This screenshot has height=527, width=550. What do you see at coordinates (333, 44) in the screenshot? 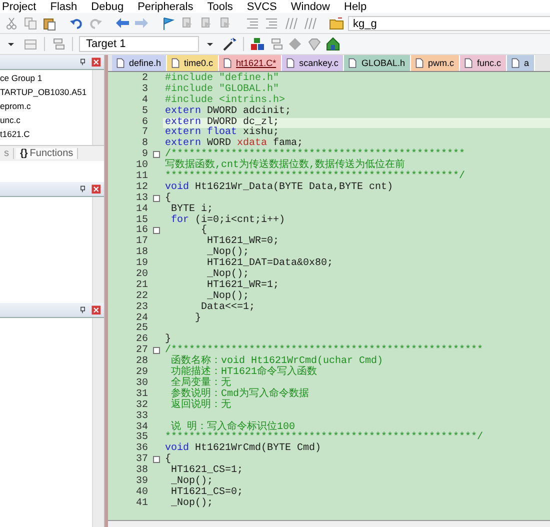
I see `house-icon` at bounding box center [333, 44].